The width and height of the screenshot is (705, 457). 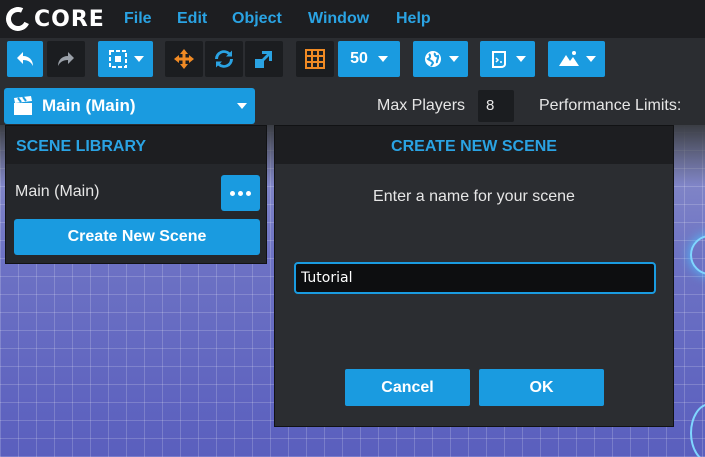 What do you see at coordinates (568, 58) in the screenshot?
I see `terrain-icon` at bounding box center [568, 58].